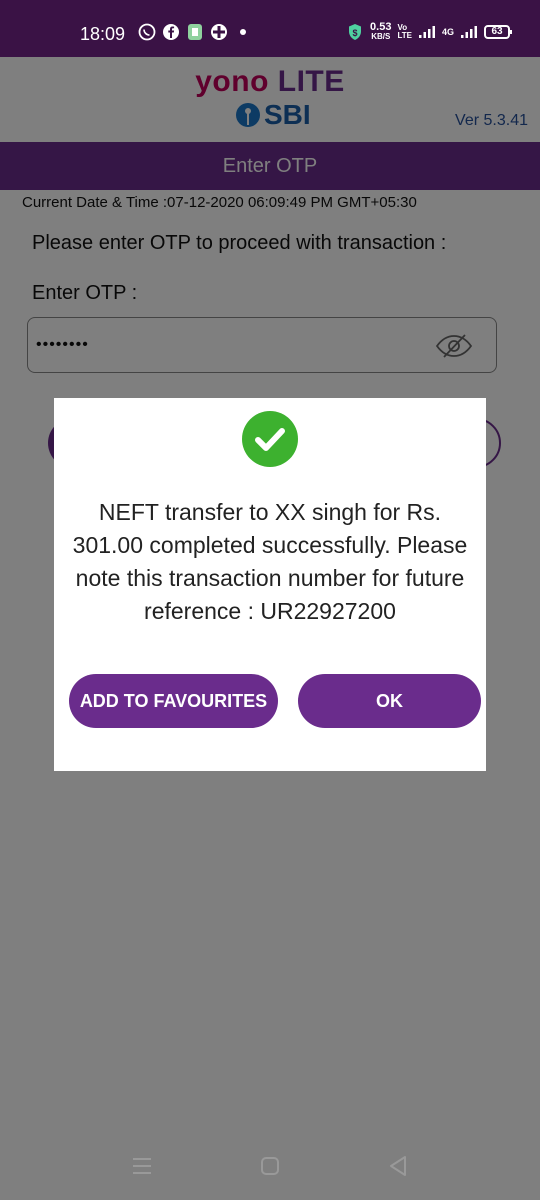  What do you see at coordinates (389, 701) in the screenshot?
I see `ok-button: OK` at bounding box center [389, 701].